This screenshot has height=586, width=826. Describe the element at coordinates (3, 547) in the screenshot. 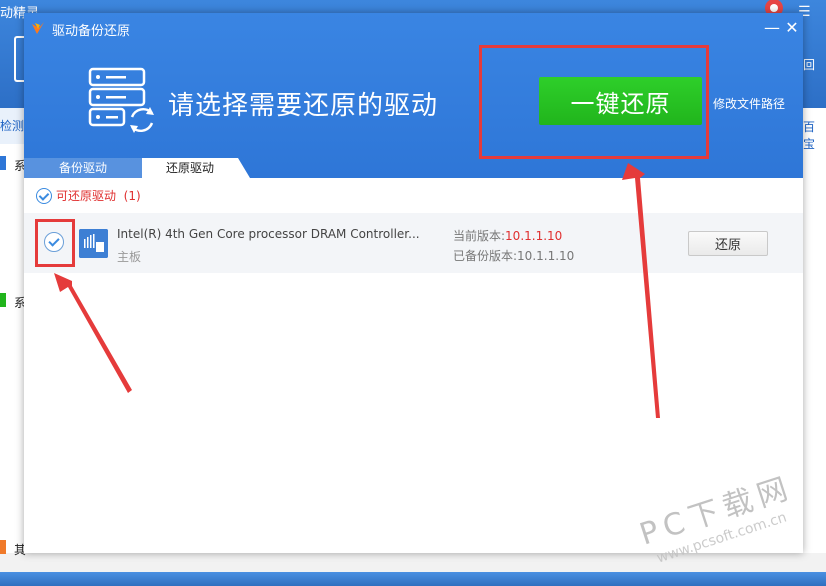

I see `background-orange-marker` at that location.